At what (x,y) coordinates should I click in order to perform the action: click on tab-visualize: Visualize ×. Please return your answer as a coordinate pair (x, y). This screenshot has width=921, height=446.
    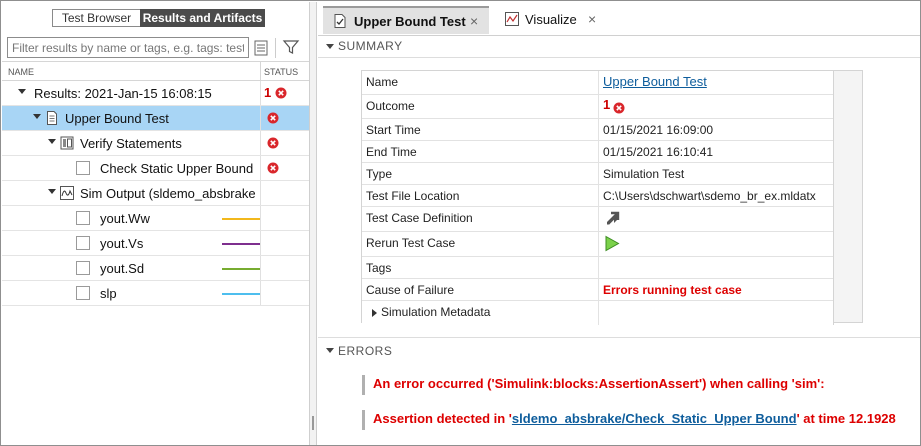
    Looking at the image, I should click on (550, 20).